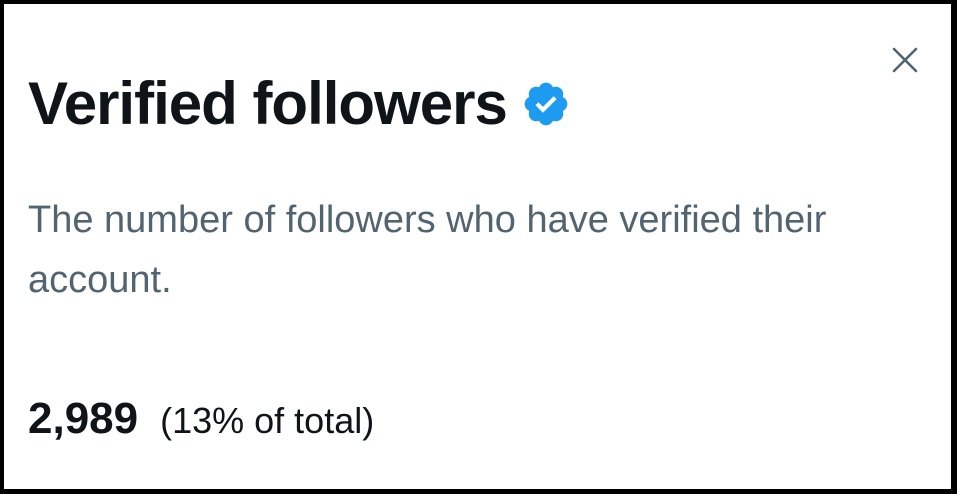 This screenshot has height=494, width=957. Describe the element at coordinates (546, 104) in the screenshot. I see `verified-badge-icon` at that location.